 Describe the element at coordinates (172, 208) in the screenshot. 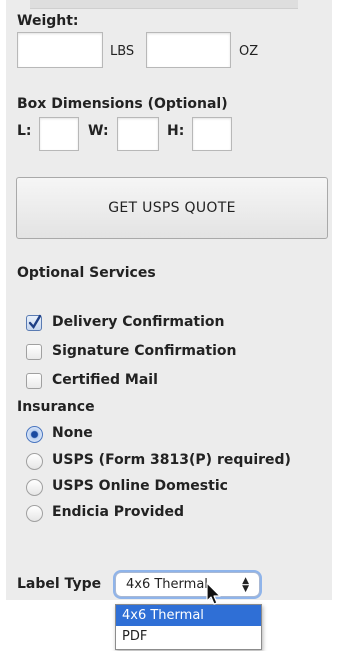

I see `get-usps-quote-button: GET USPS QUOTE` at that location.